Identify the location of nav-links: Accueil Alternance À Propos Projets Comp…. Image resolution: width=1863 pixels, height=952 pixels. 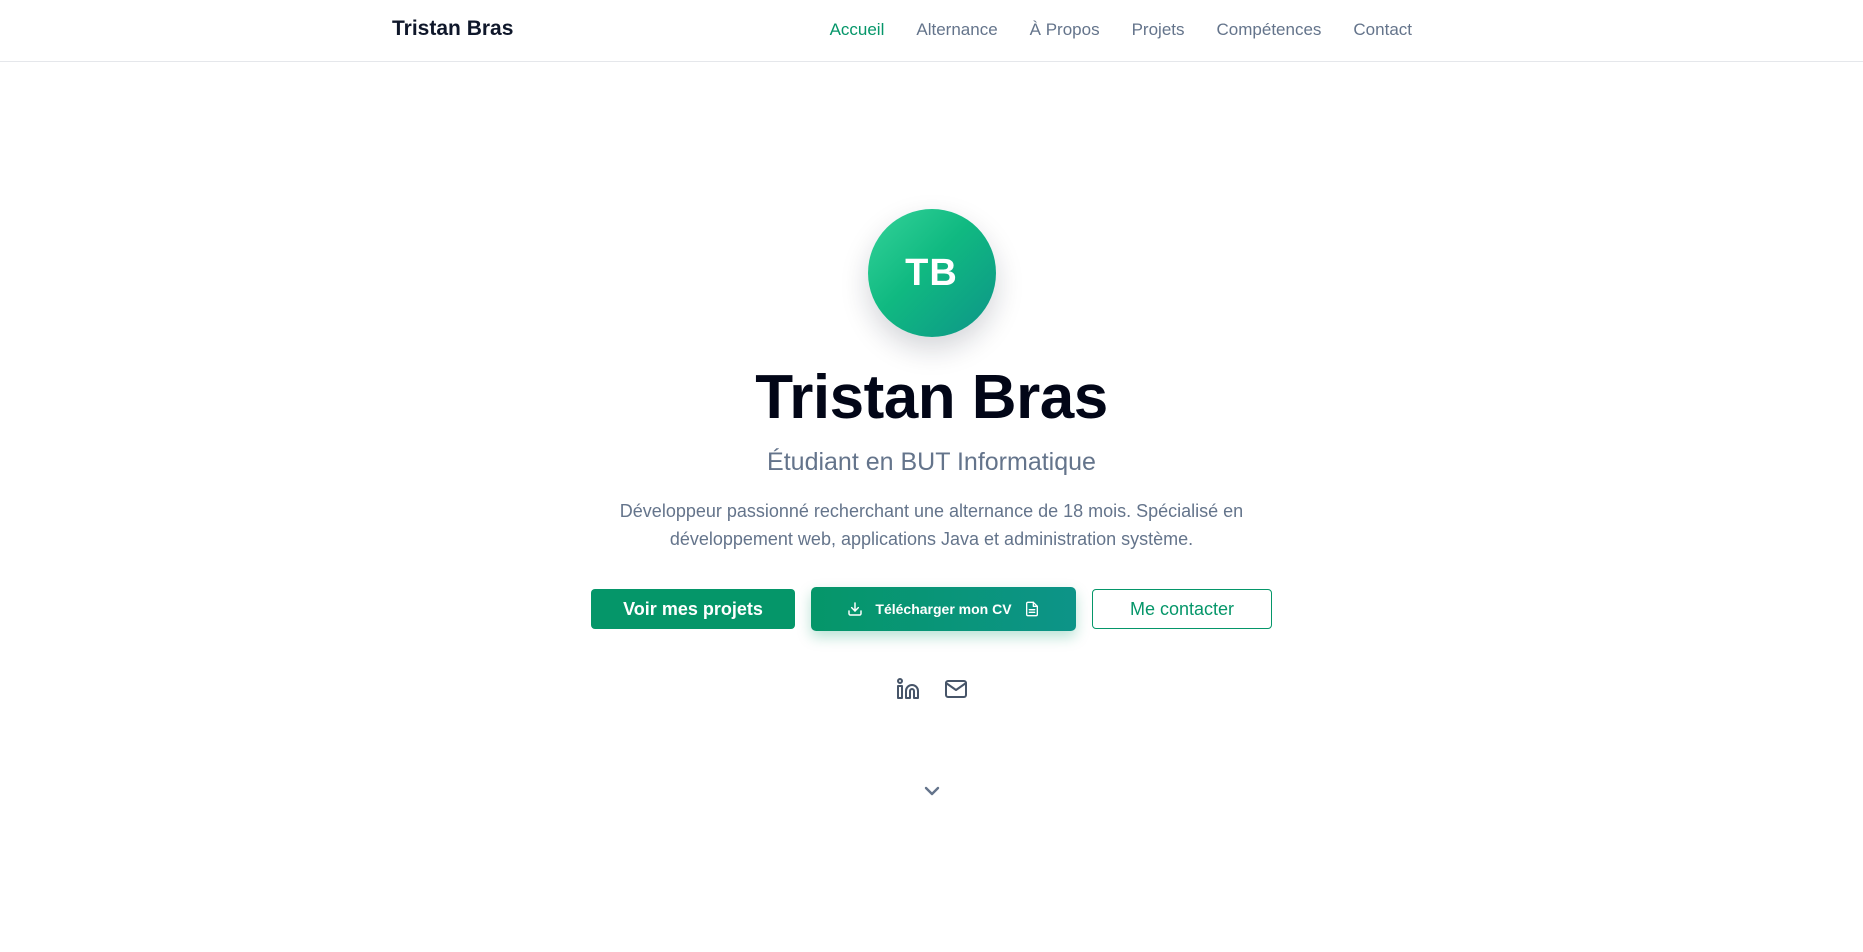
(1121, 30).